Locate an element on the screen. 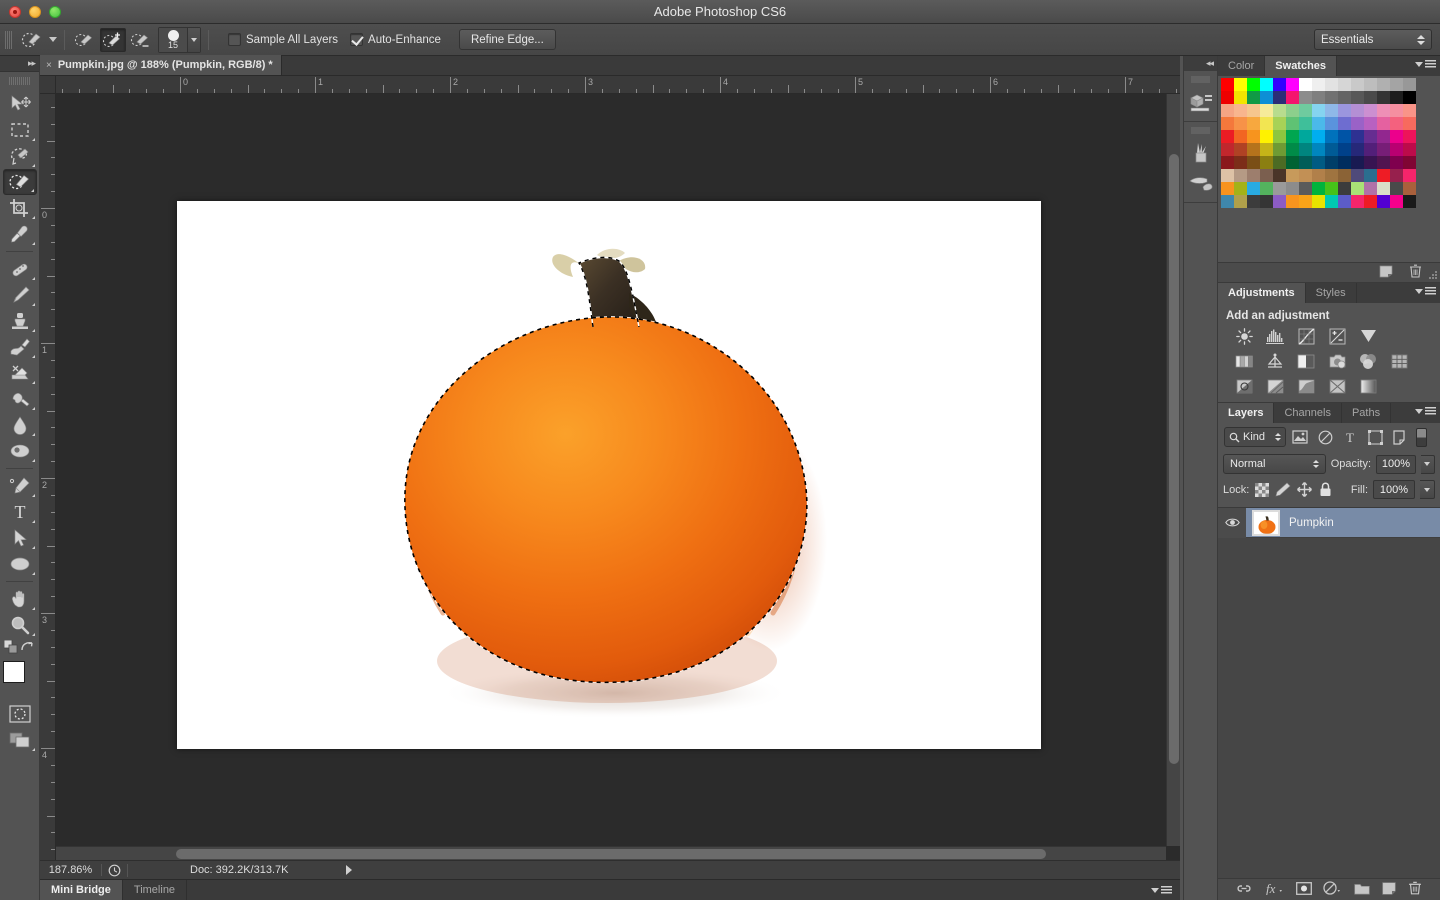 The width and height of the screenshot is (1440, 900). edit-in-quick-mask-mode is located at coordinates (20, 714).